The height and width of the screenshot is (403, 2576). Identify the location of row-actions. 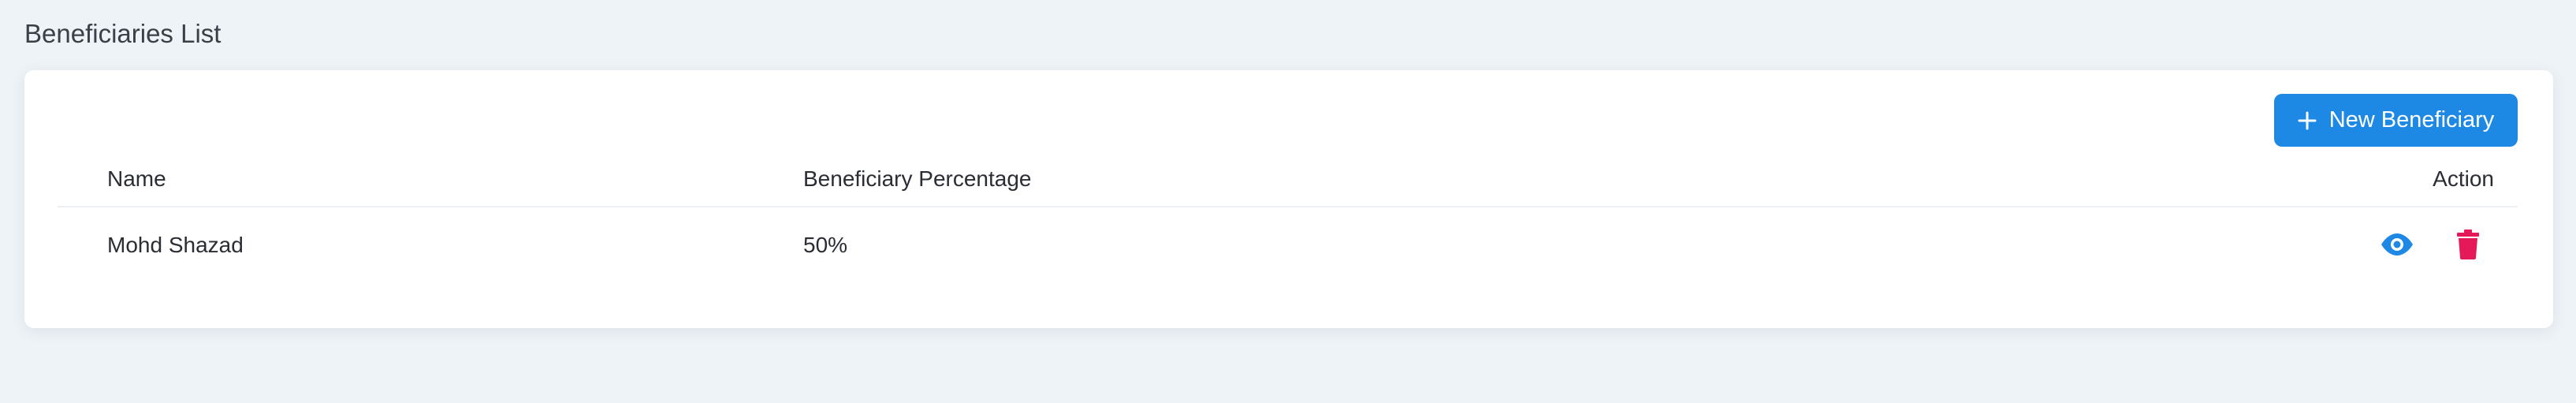
(2432, 245).